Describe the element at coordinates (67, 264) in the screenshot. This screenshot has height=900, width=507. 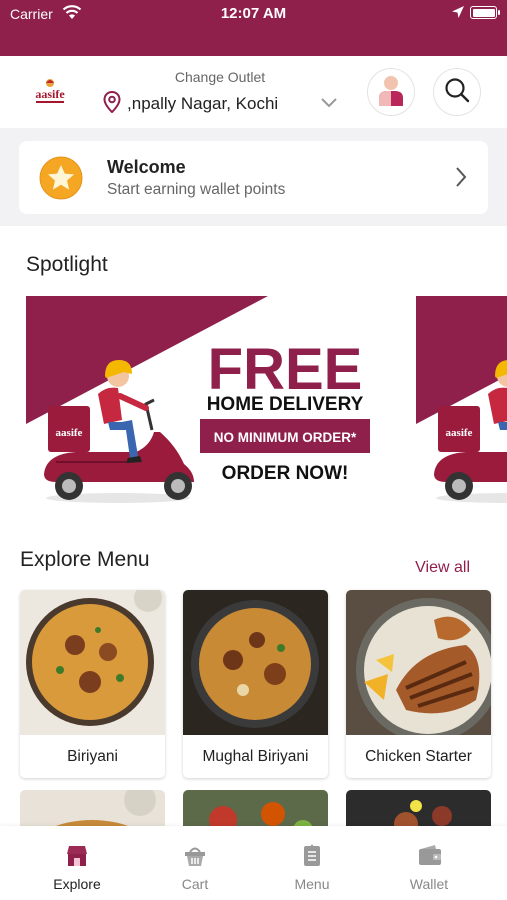
I see `spotlight-heading: Spotlight` at that location.